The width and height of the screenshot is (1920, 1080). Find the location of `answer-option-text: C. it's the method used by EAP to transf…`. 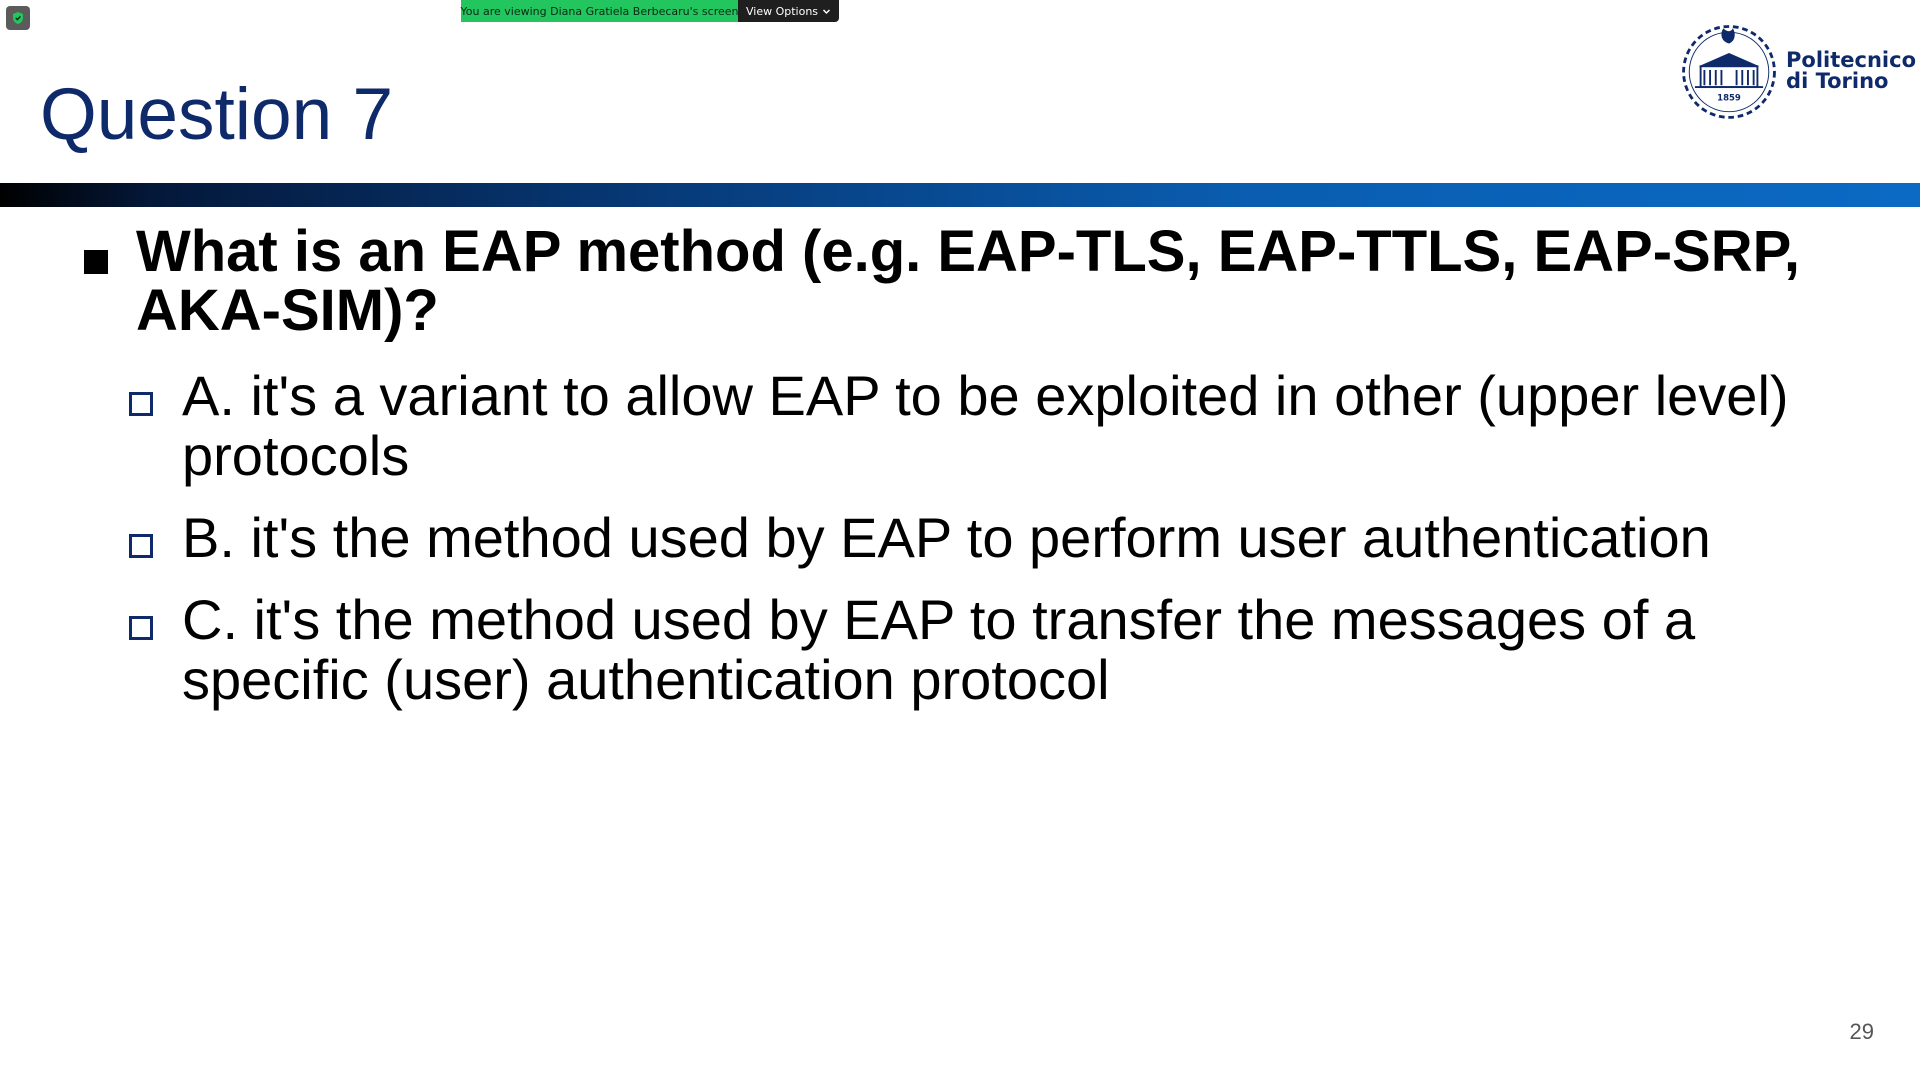

answer-option-text: C. it's the method used by EAP to transf… is located at coordinates (939, 649).